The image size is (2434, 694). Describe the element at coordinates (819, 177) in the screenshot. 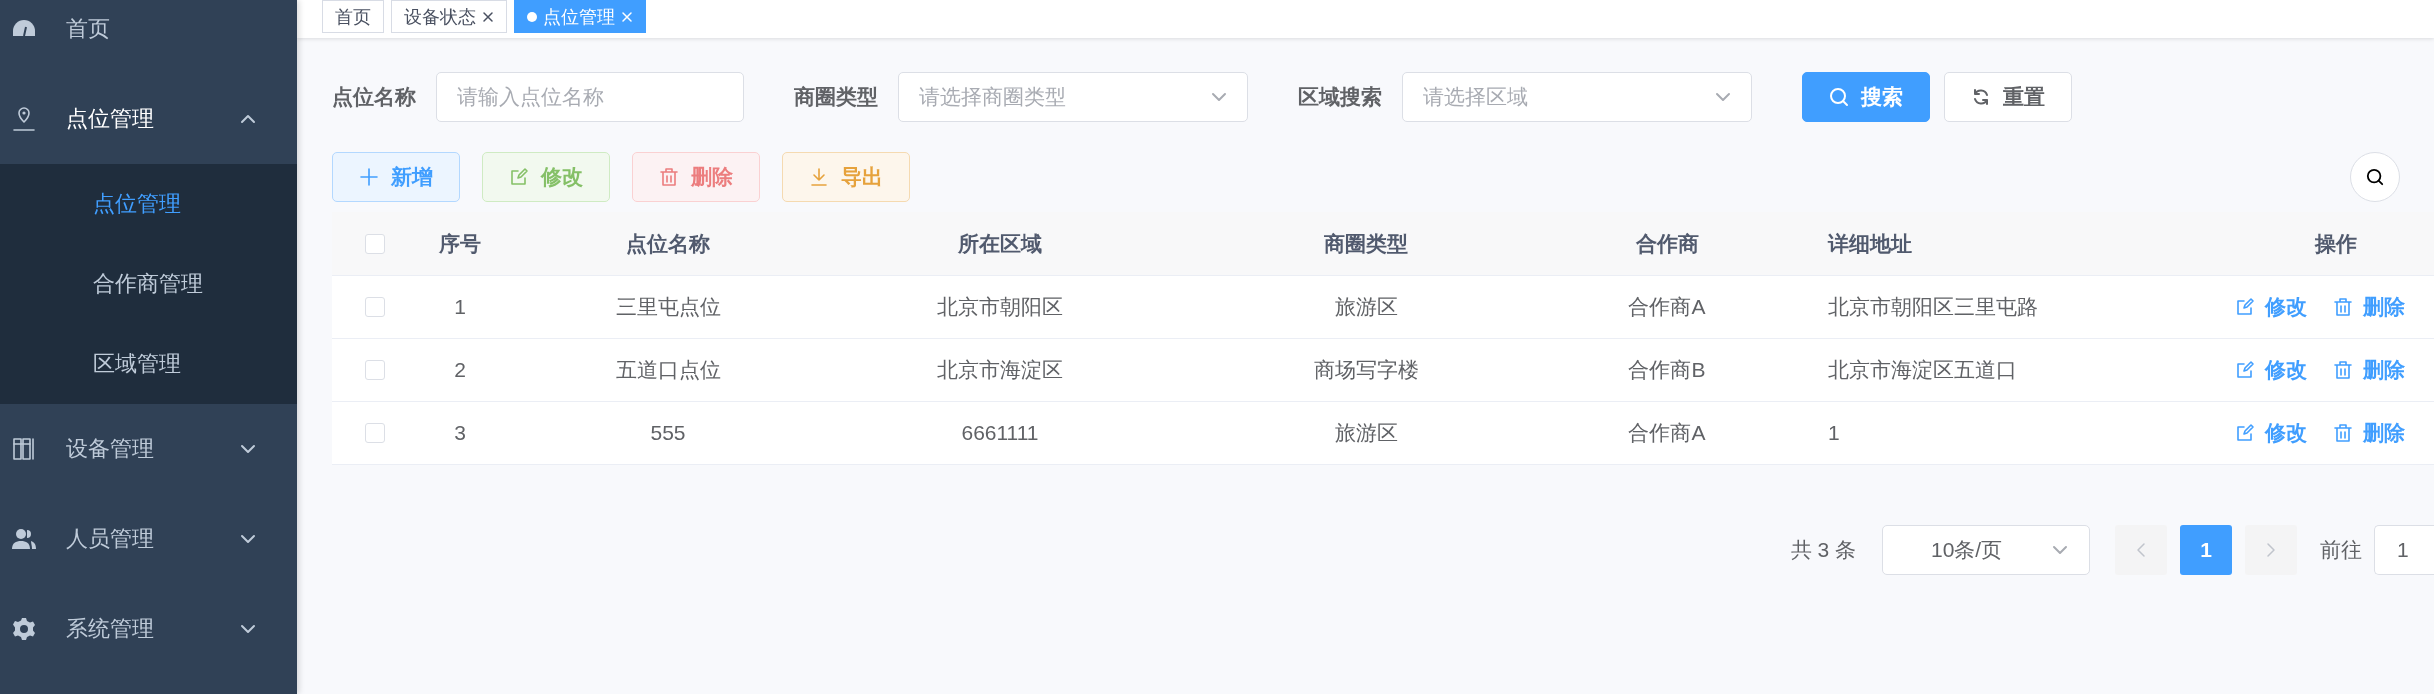

I see `download-icon` at that location.